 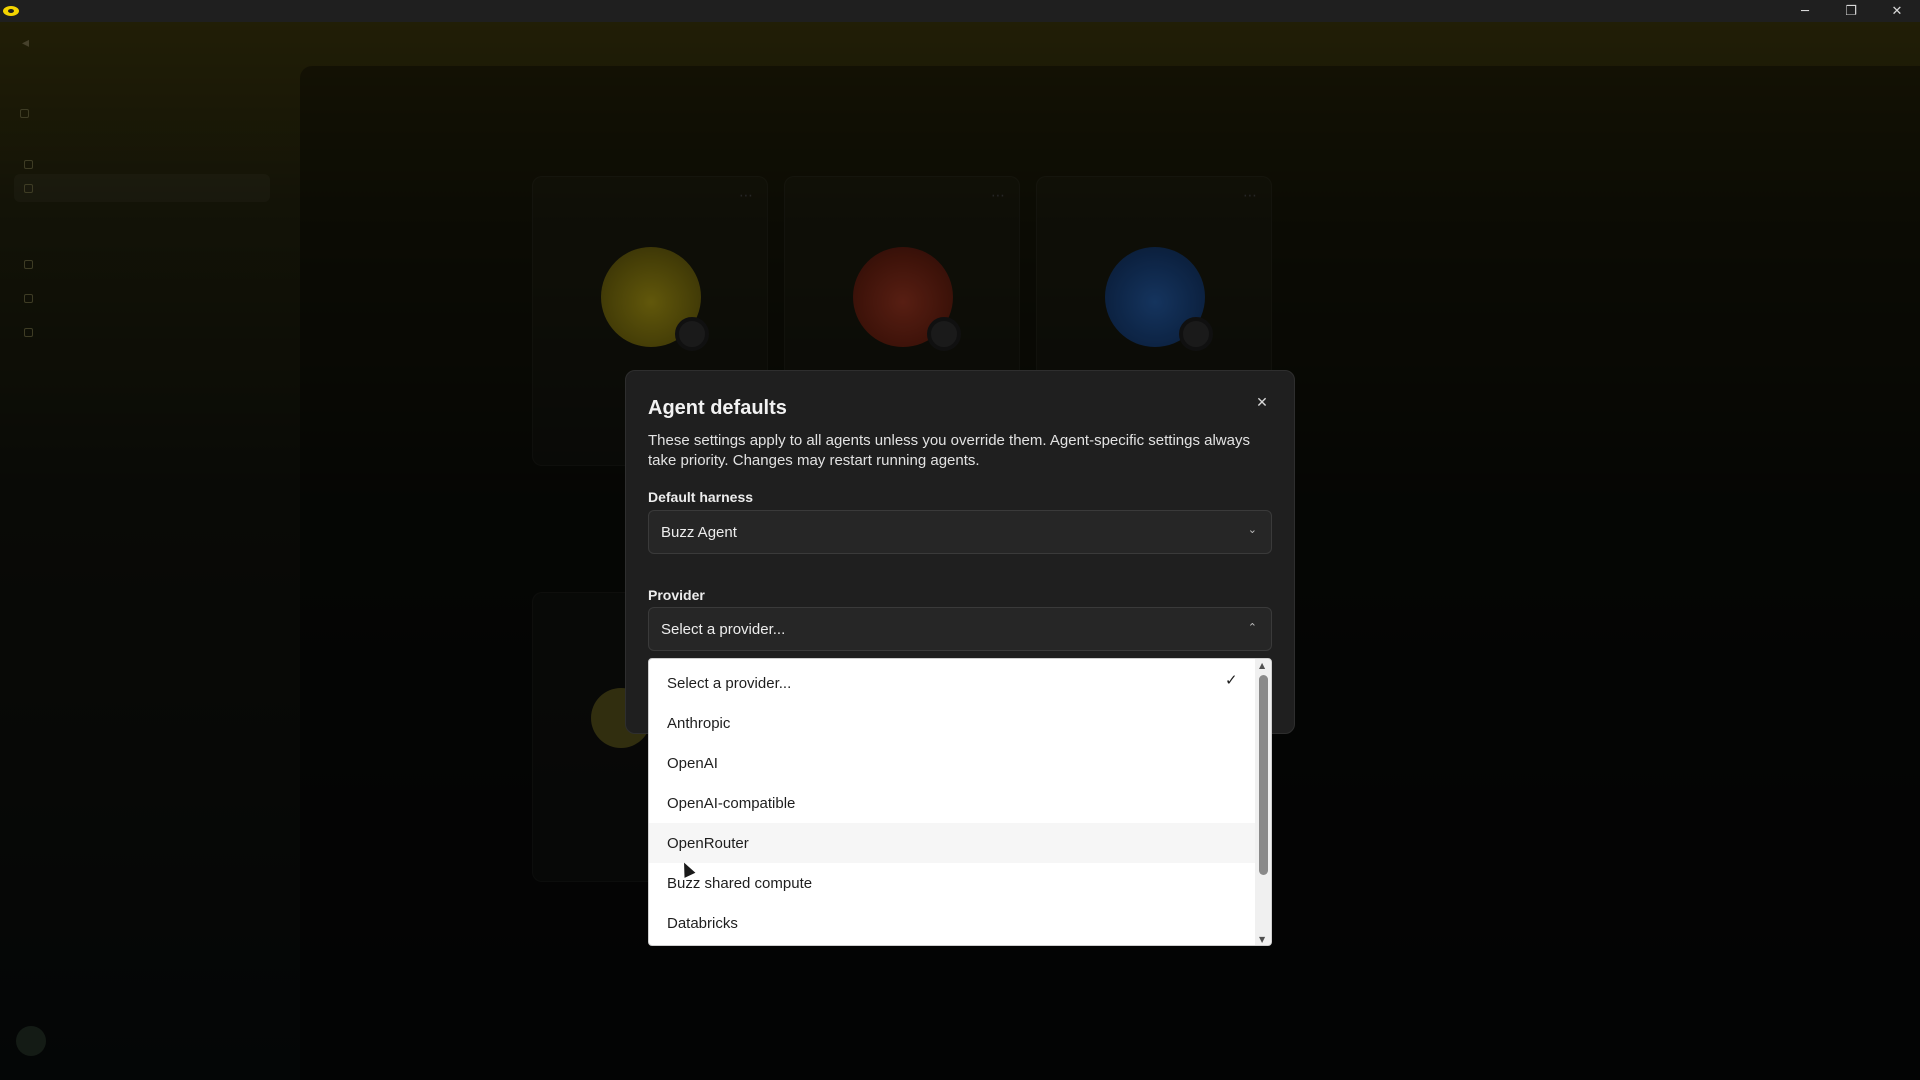 What do you see at coordinates (1252, 529) in the screenshot?
I see `chevron-down-icon: ⌄` at bounding box center [1252, 529].